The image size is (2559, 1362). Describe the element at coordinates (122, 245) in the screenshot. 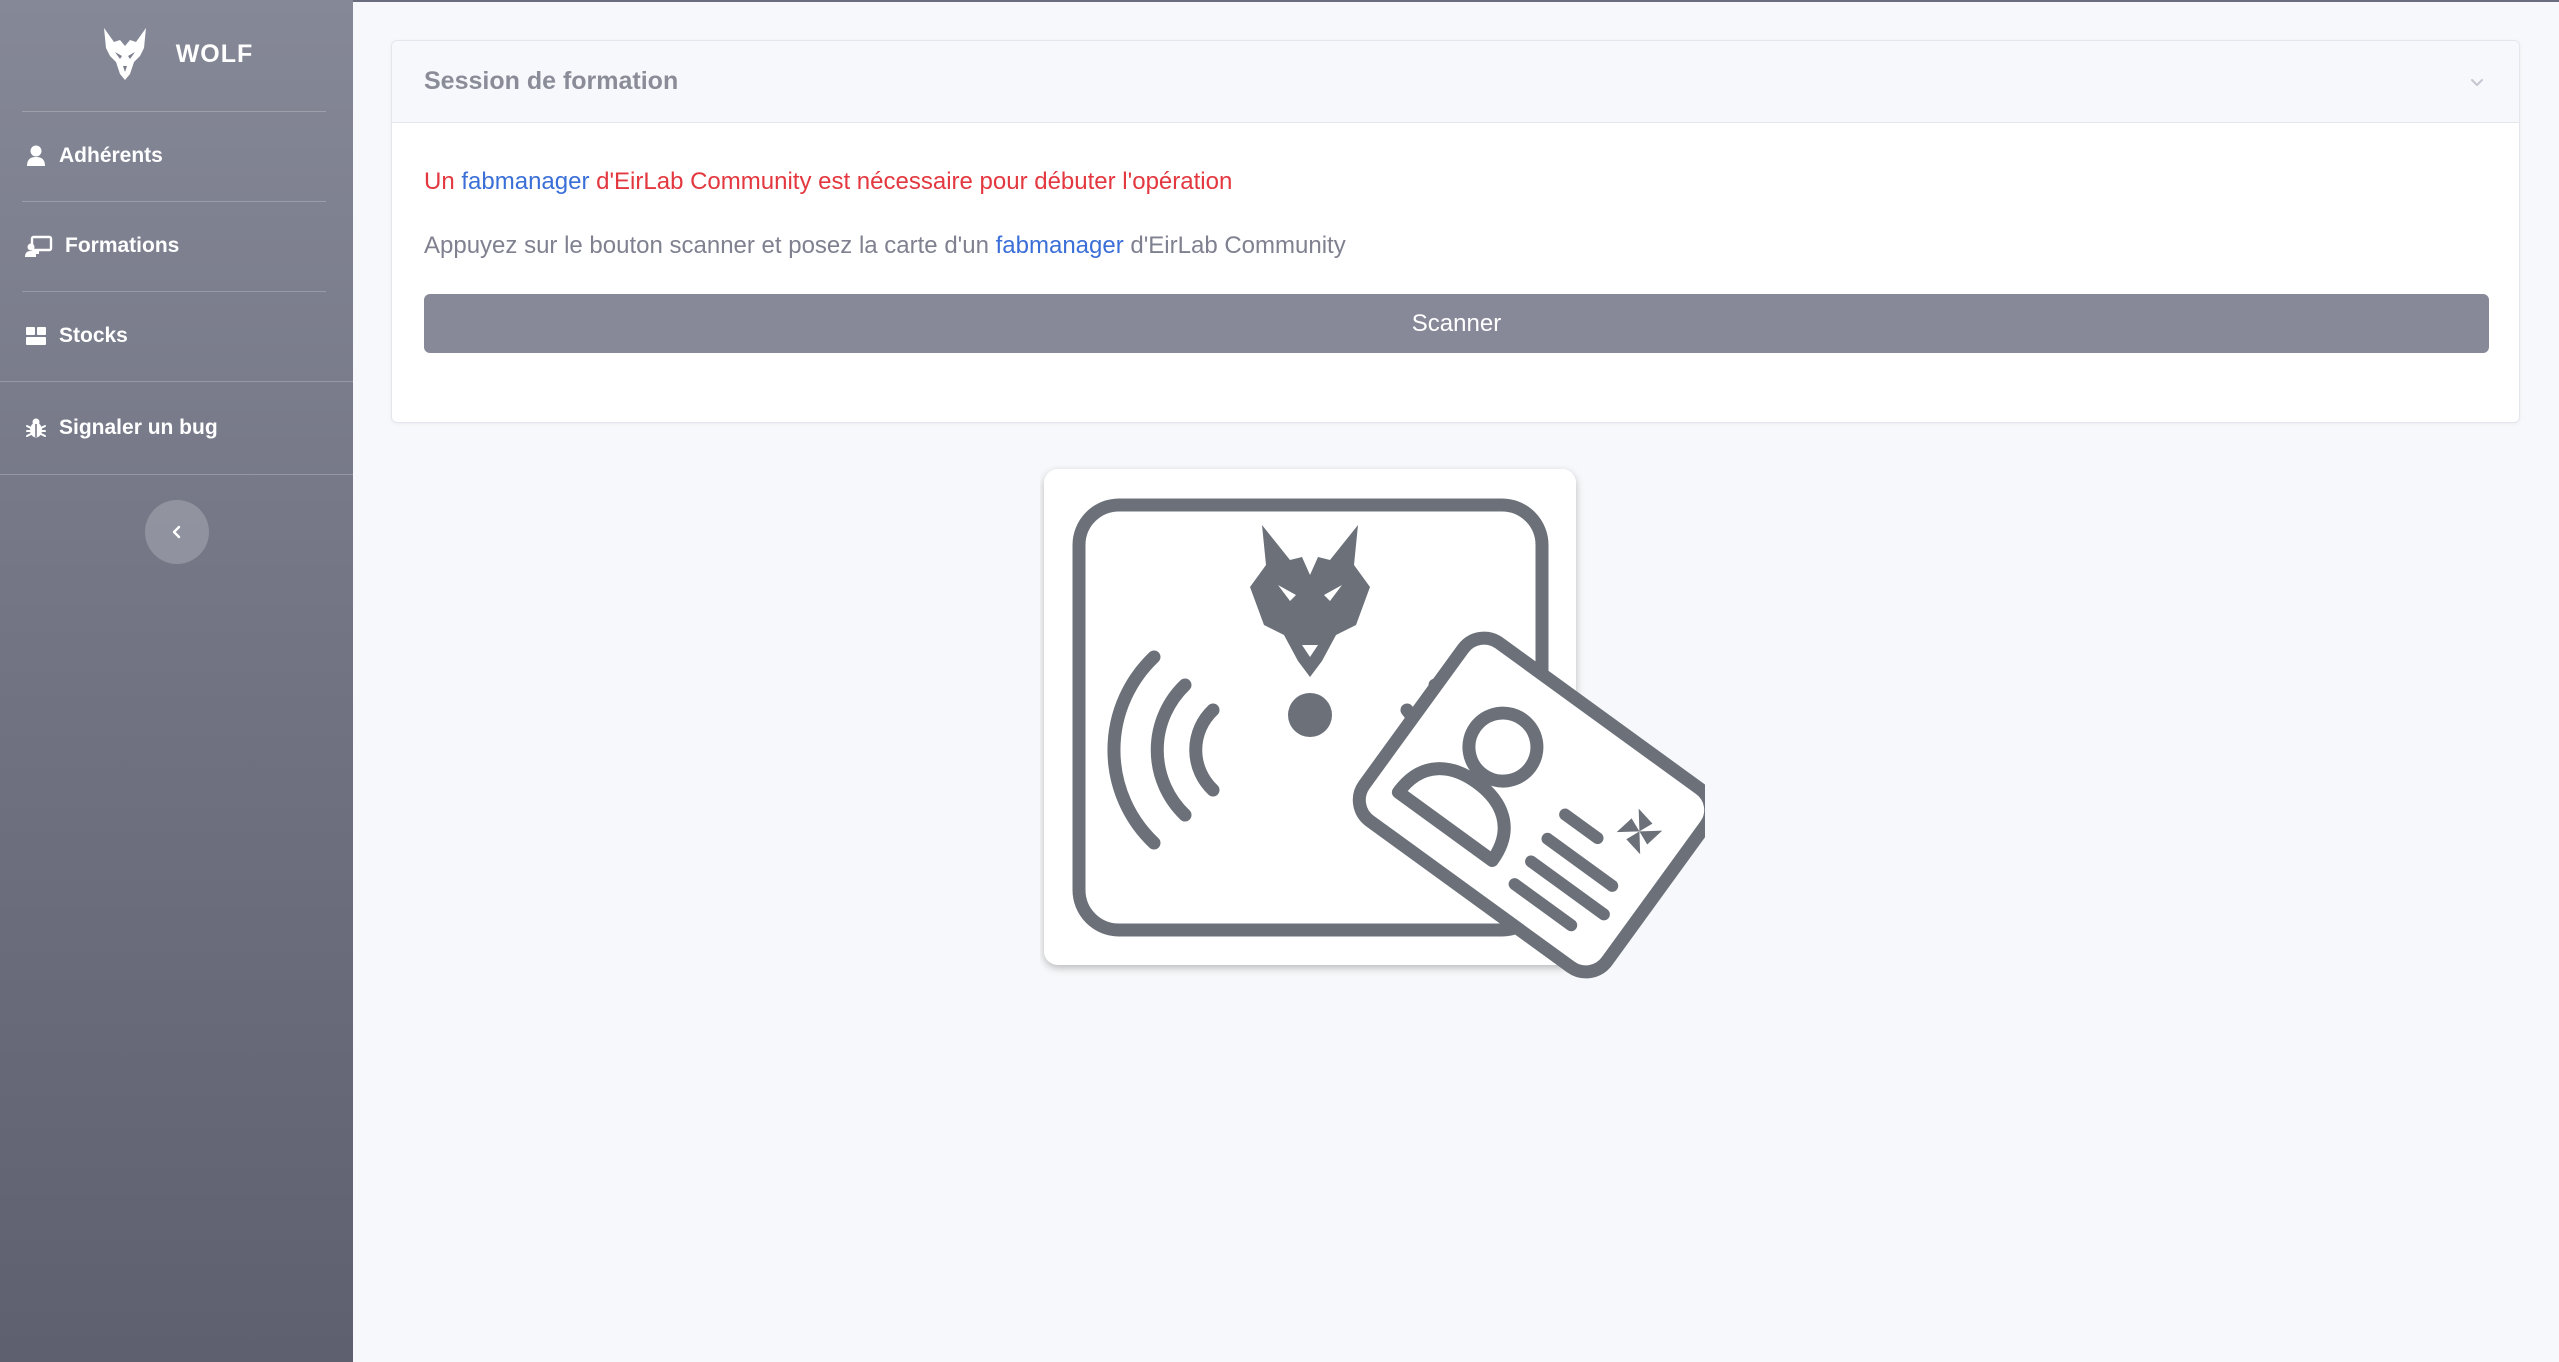

I see `sidebar-item-label: Formations` at that location.